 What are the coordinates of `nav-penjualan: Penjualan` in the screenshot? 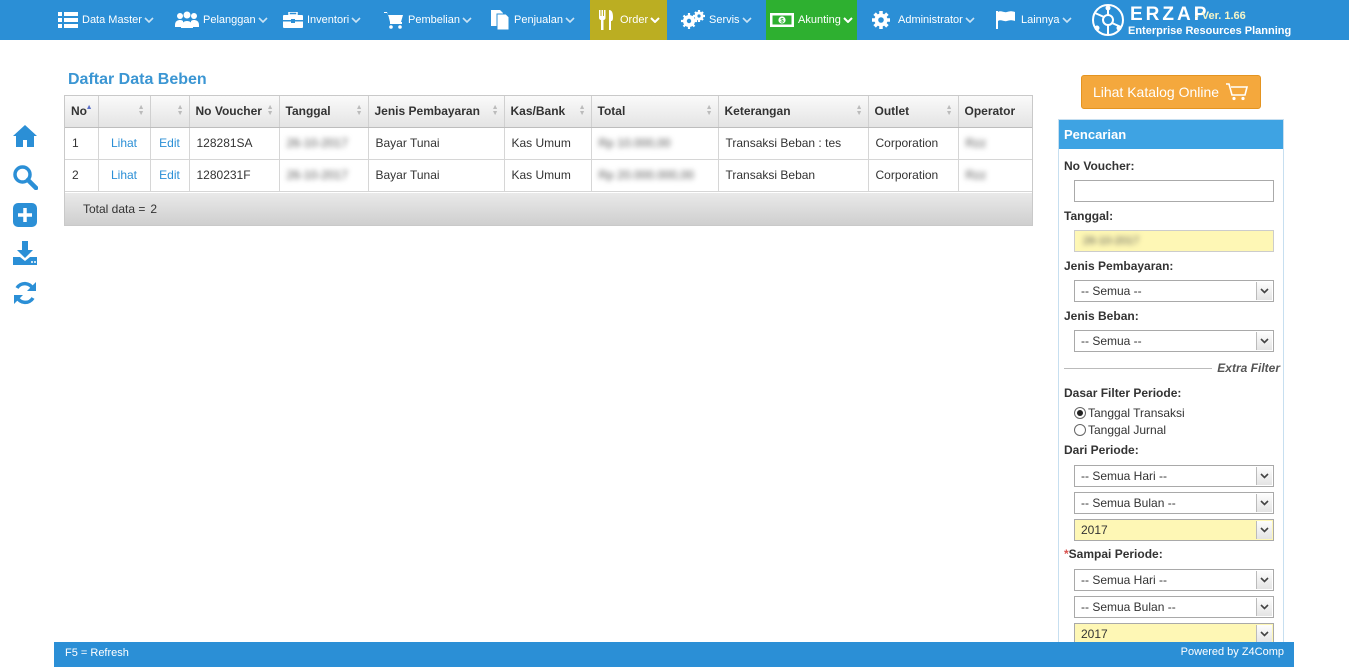 It's located at (533, 20).